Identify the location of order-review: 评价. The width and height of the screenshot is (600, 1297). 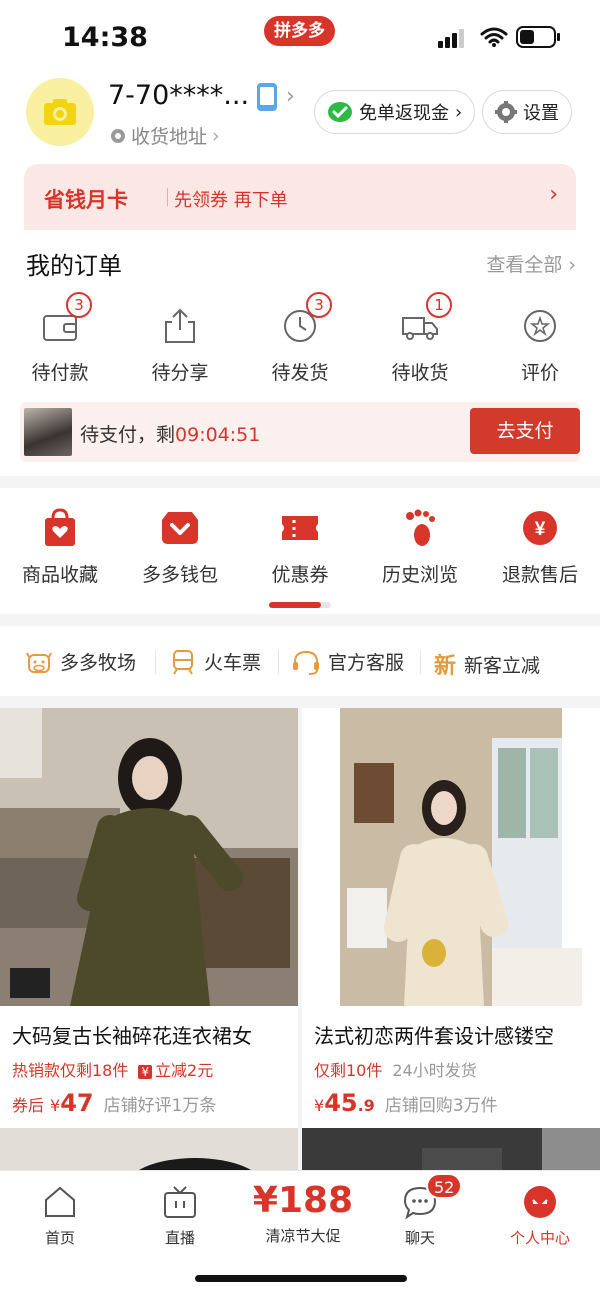
(540, 345).